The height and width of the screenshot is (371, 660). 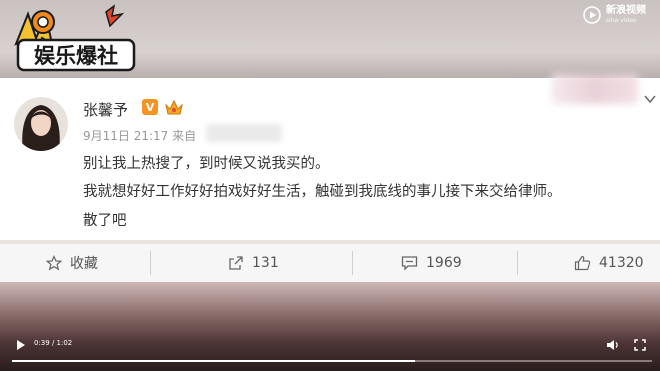 I want to click on blurred-region, so click(x=595, y=89).